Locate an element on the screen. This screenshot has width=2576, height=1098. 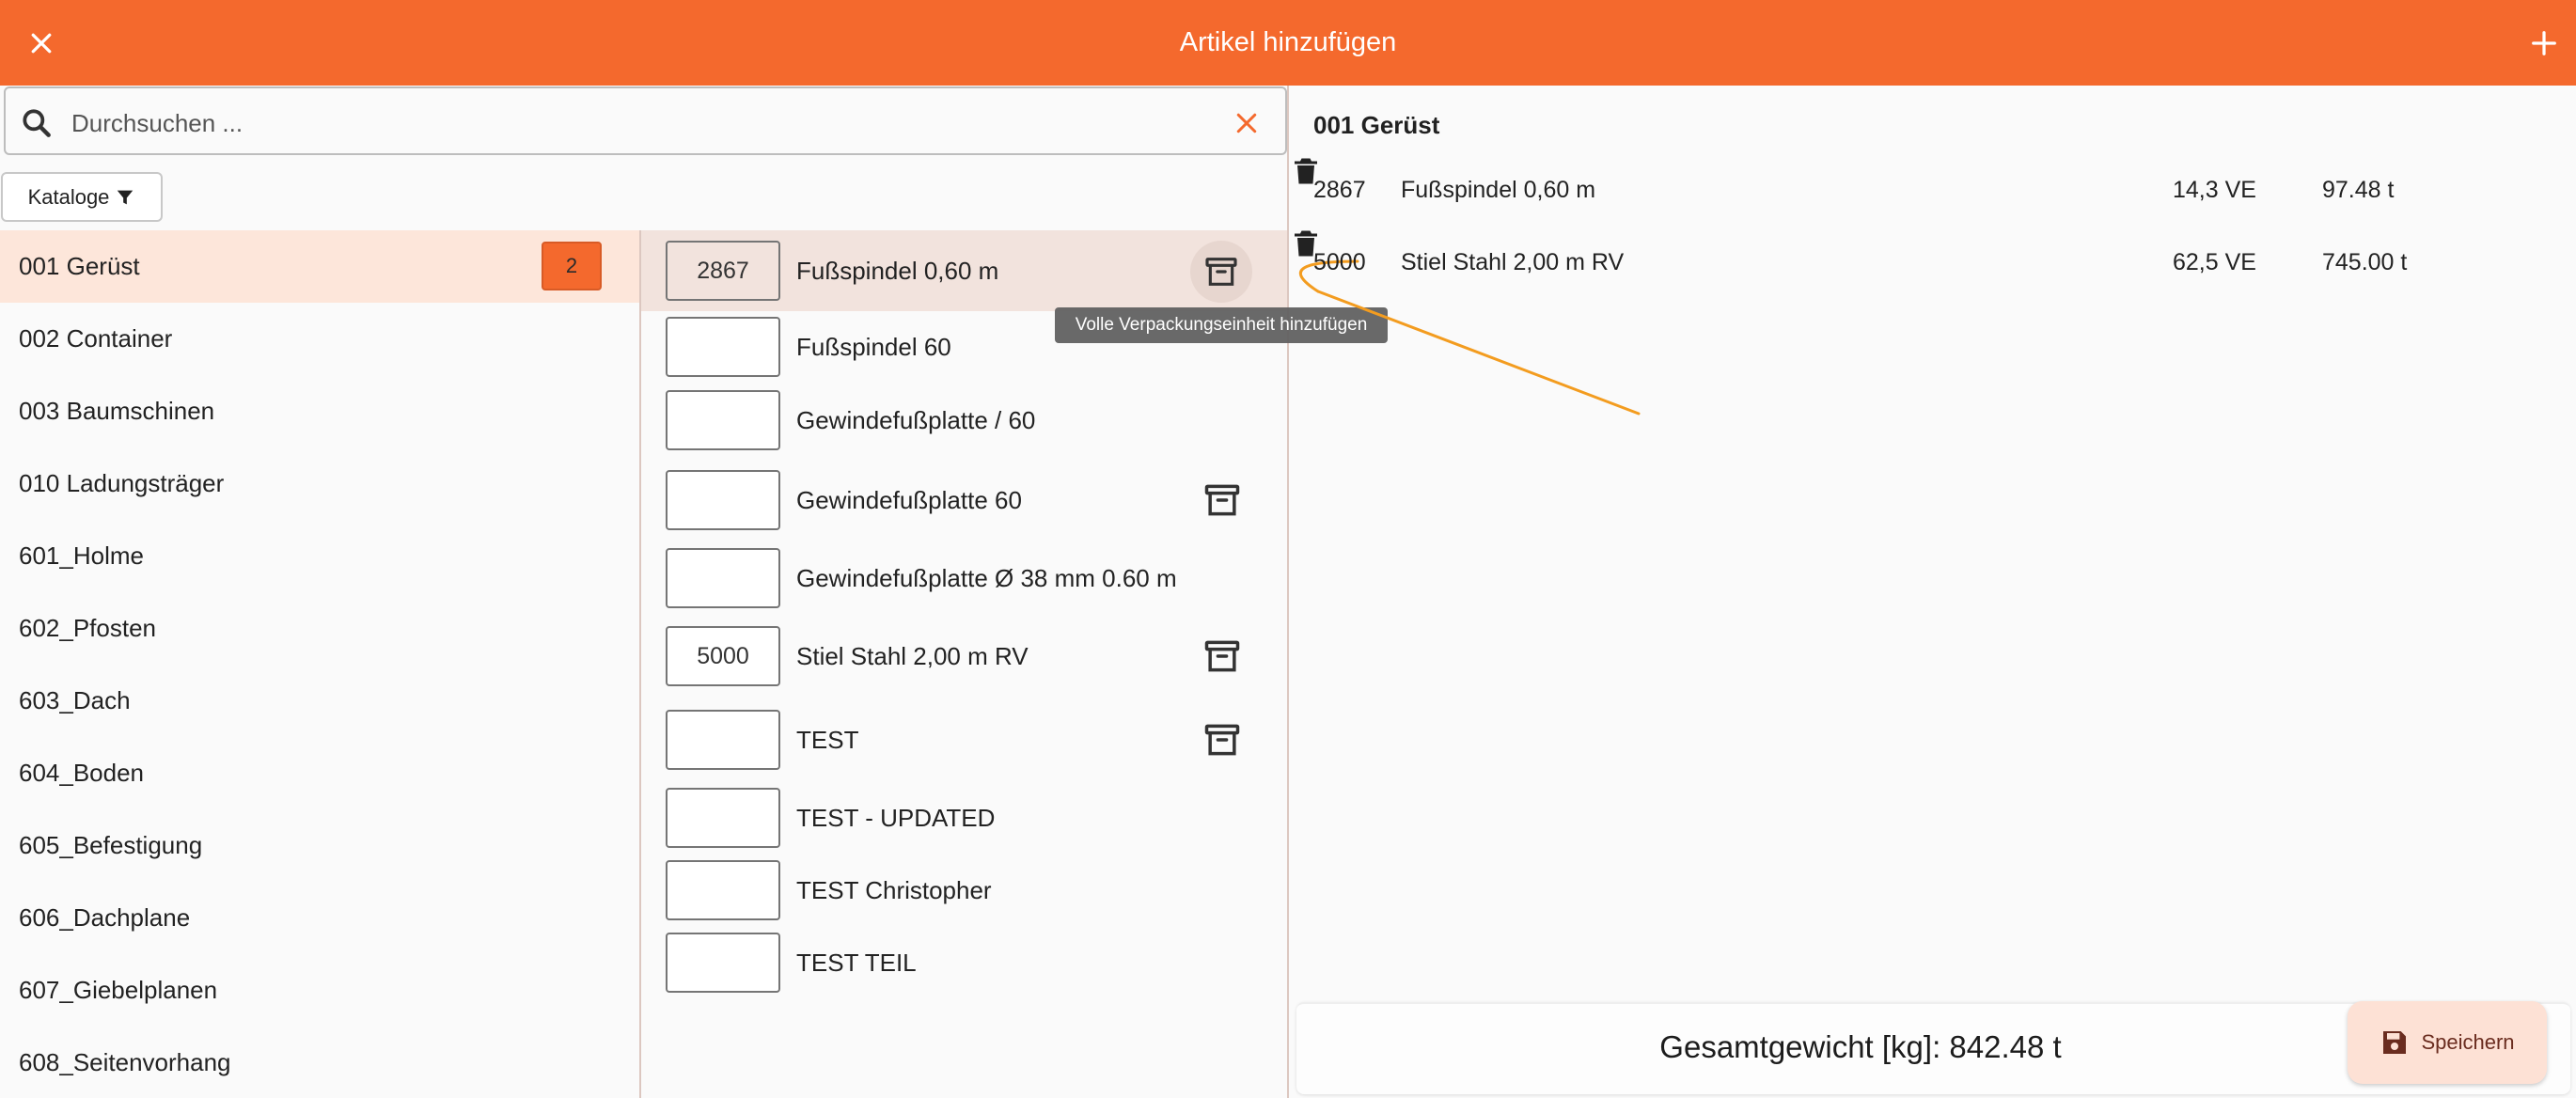
category-label: 607_Giebelplanen is located at coordinates (119, 990).